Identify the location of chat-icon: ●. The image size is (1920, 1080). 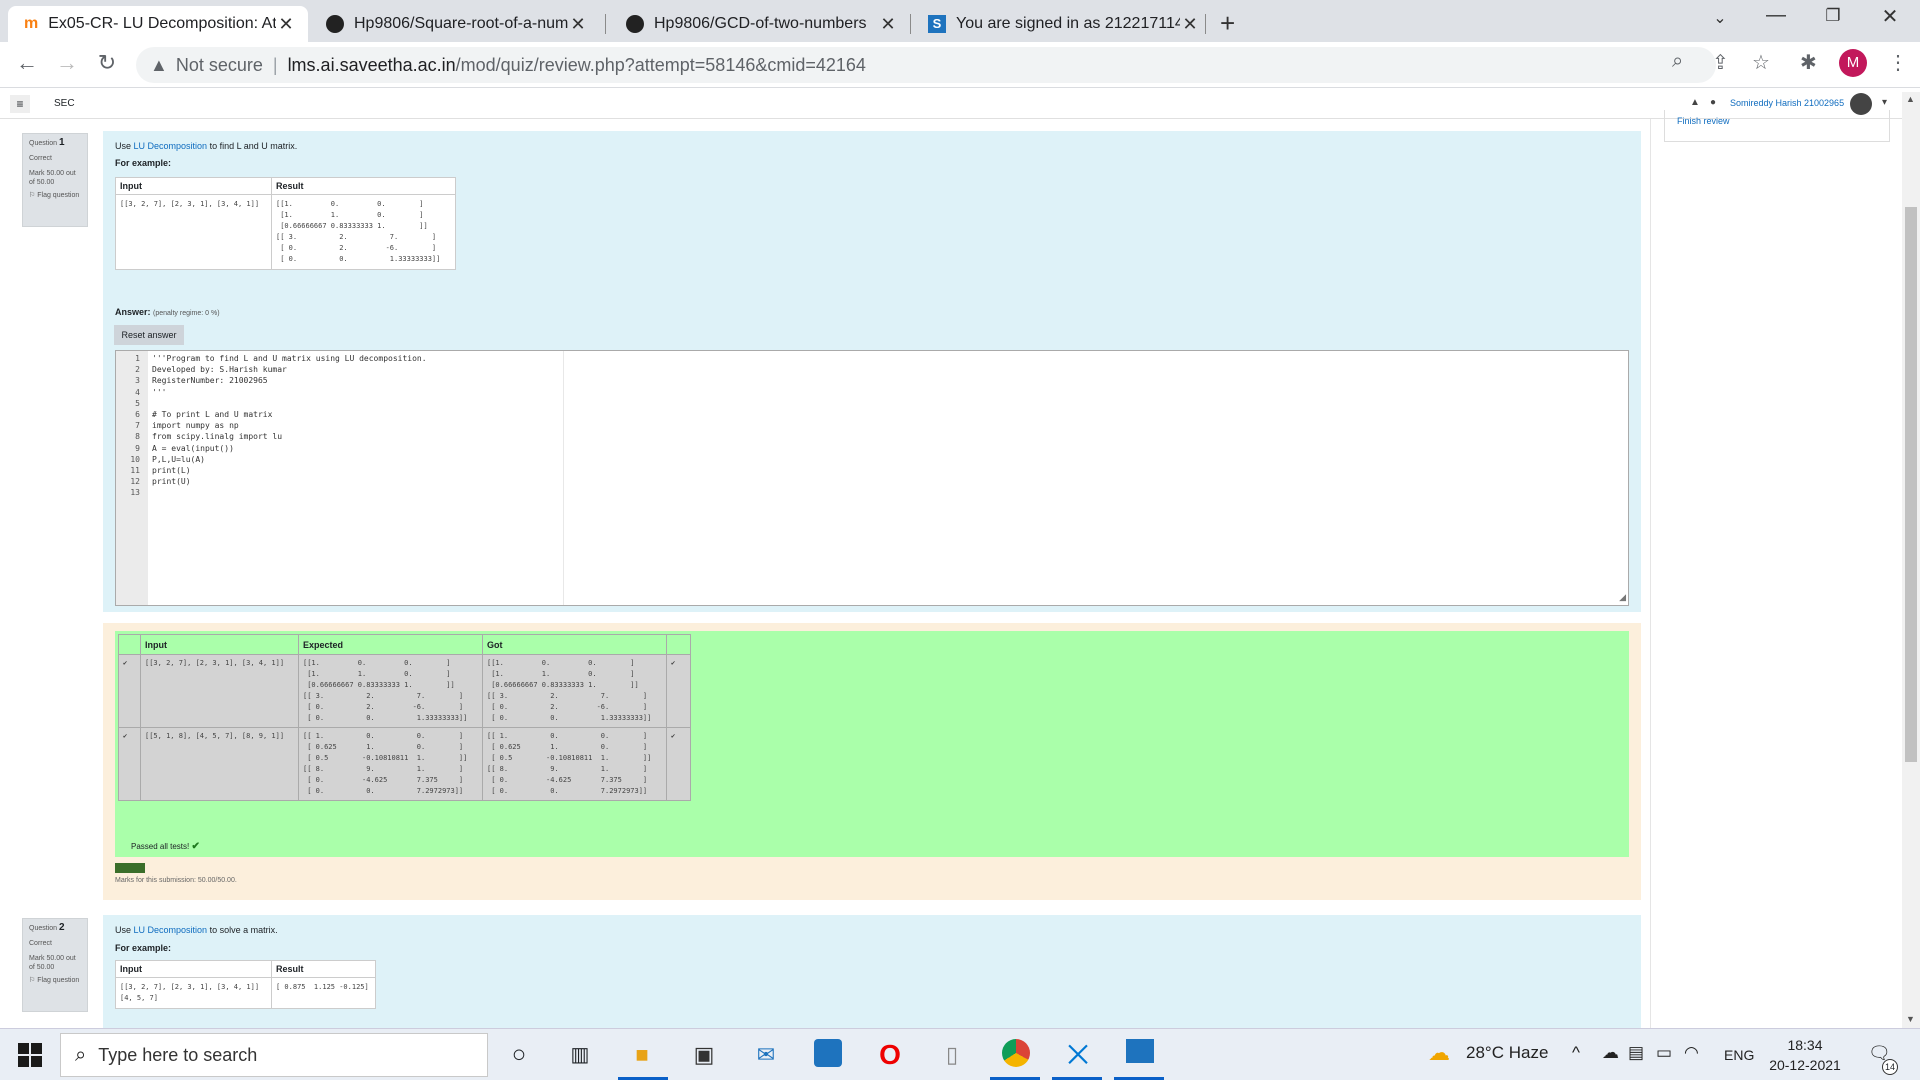
(1713, 102).